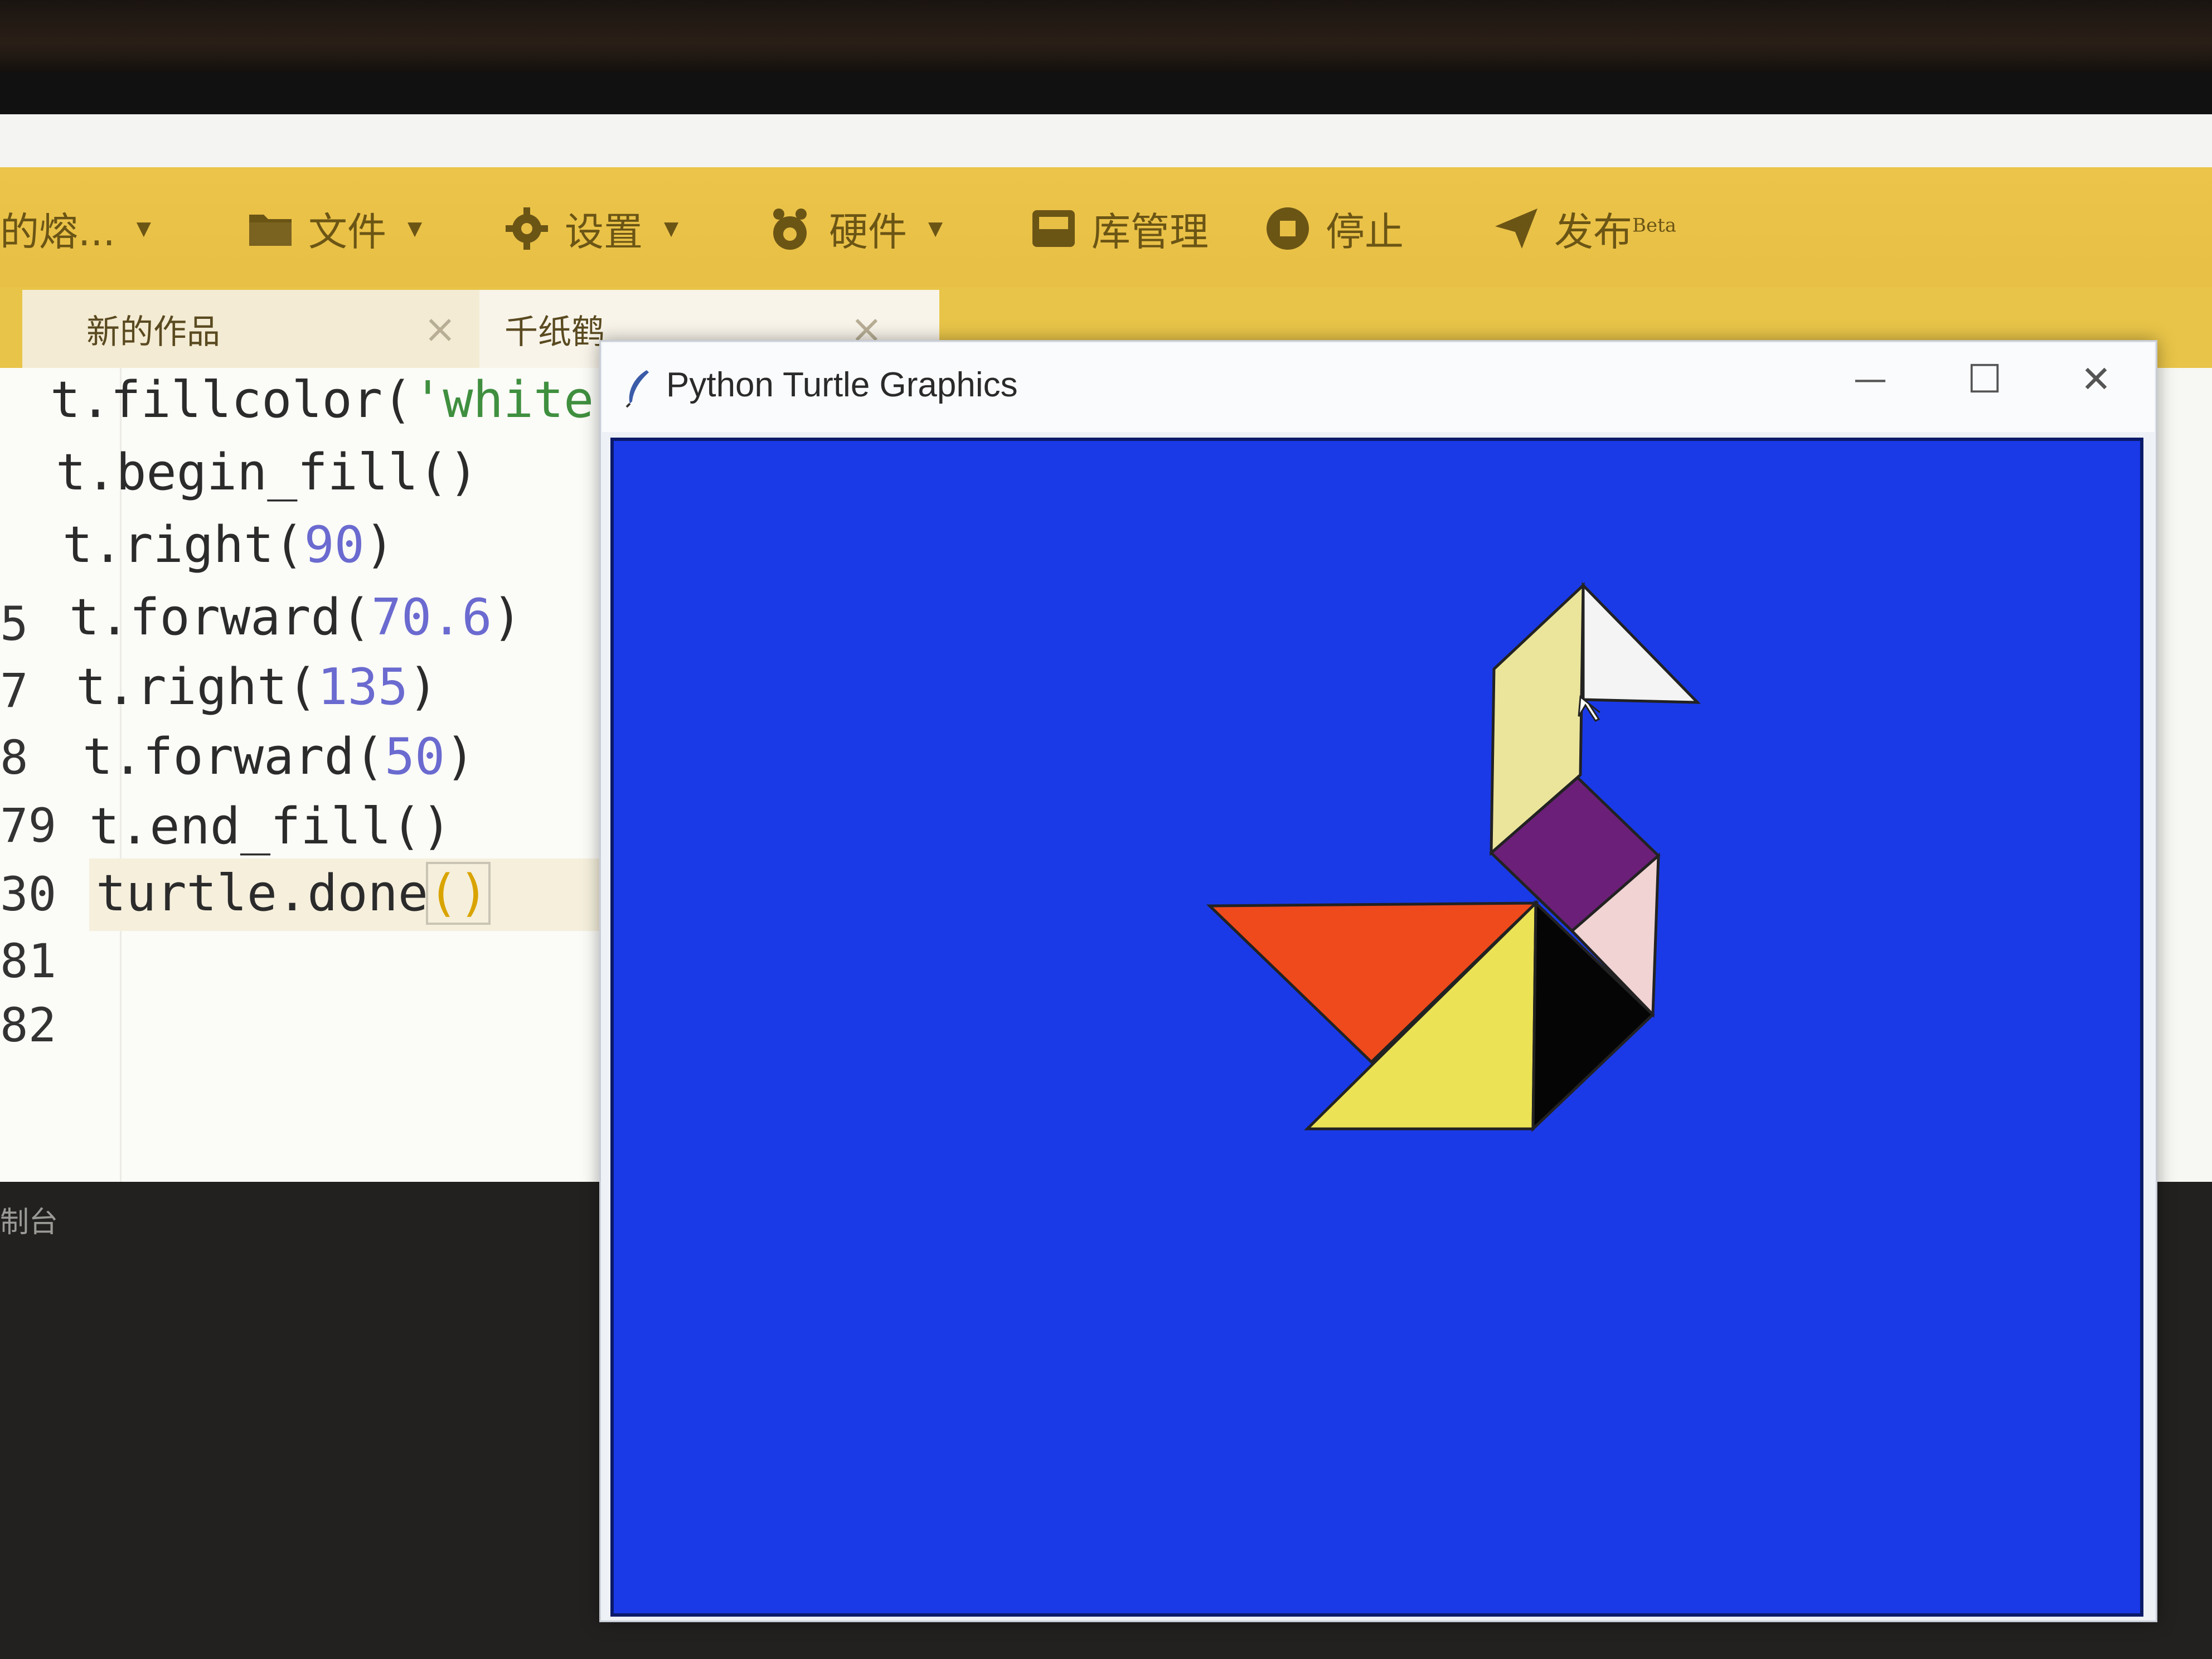  Describe the element at coordinates (1641, 642) in the screenshot. I see `head-piece` at that location.